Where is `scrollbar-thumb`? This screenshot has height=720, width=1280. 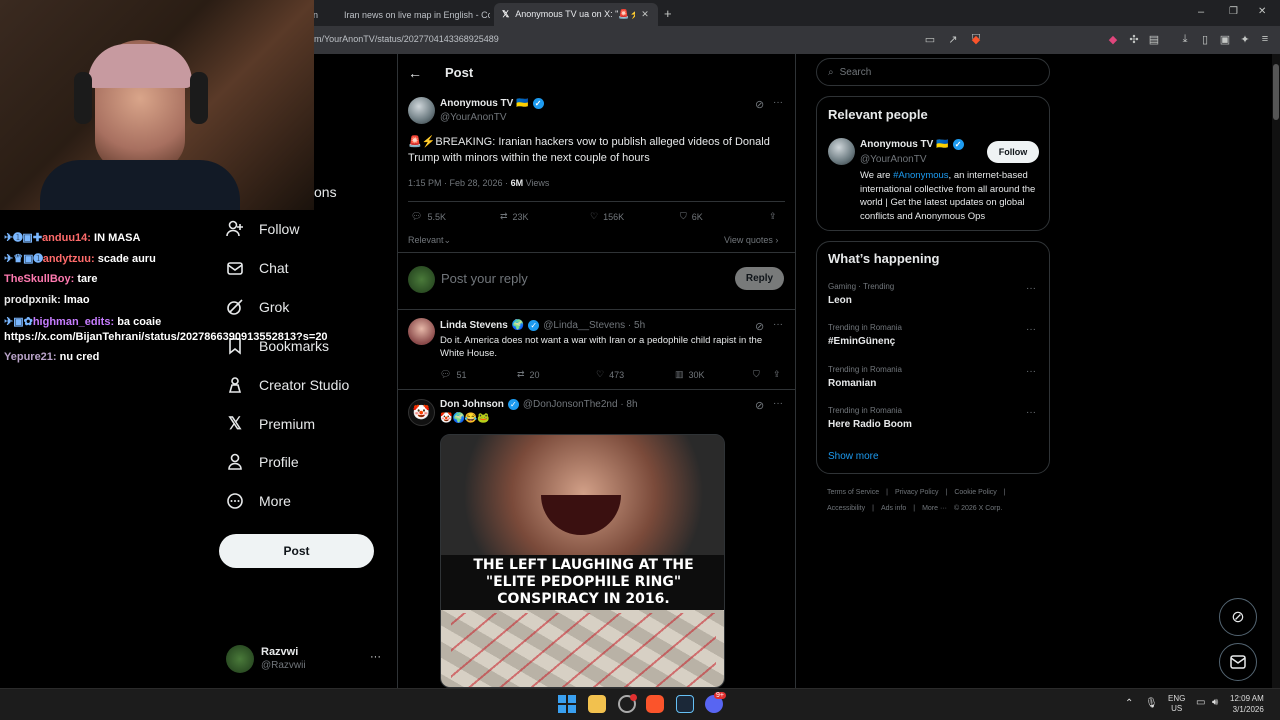 scrollbar-thumb is located at coordinates (1276, 92).